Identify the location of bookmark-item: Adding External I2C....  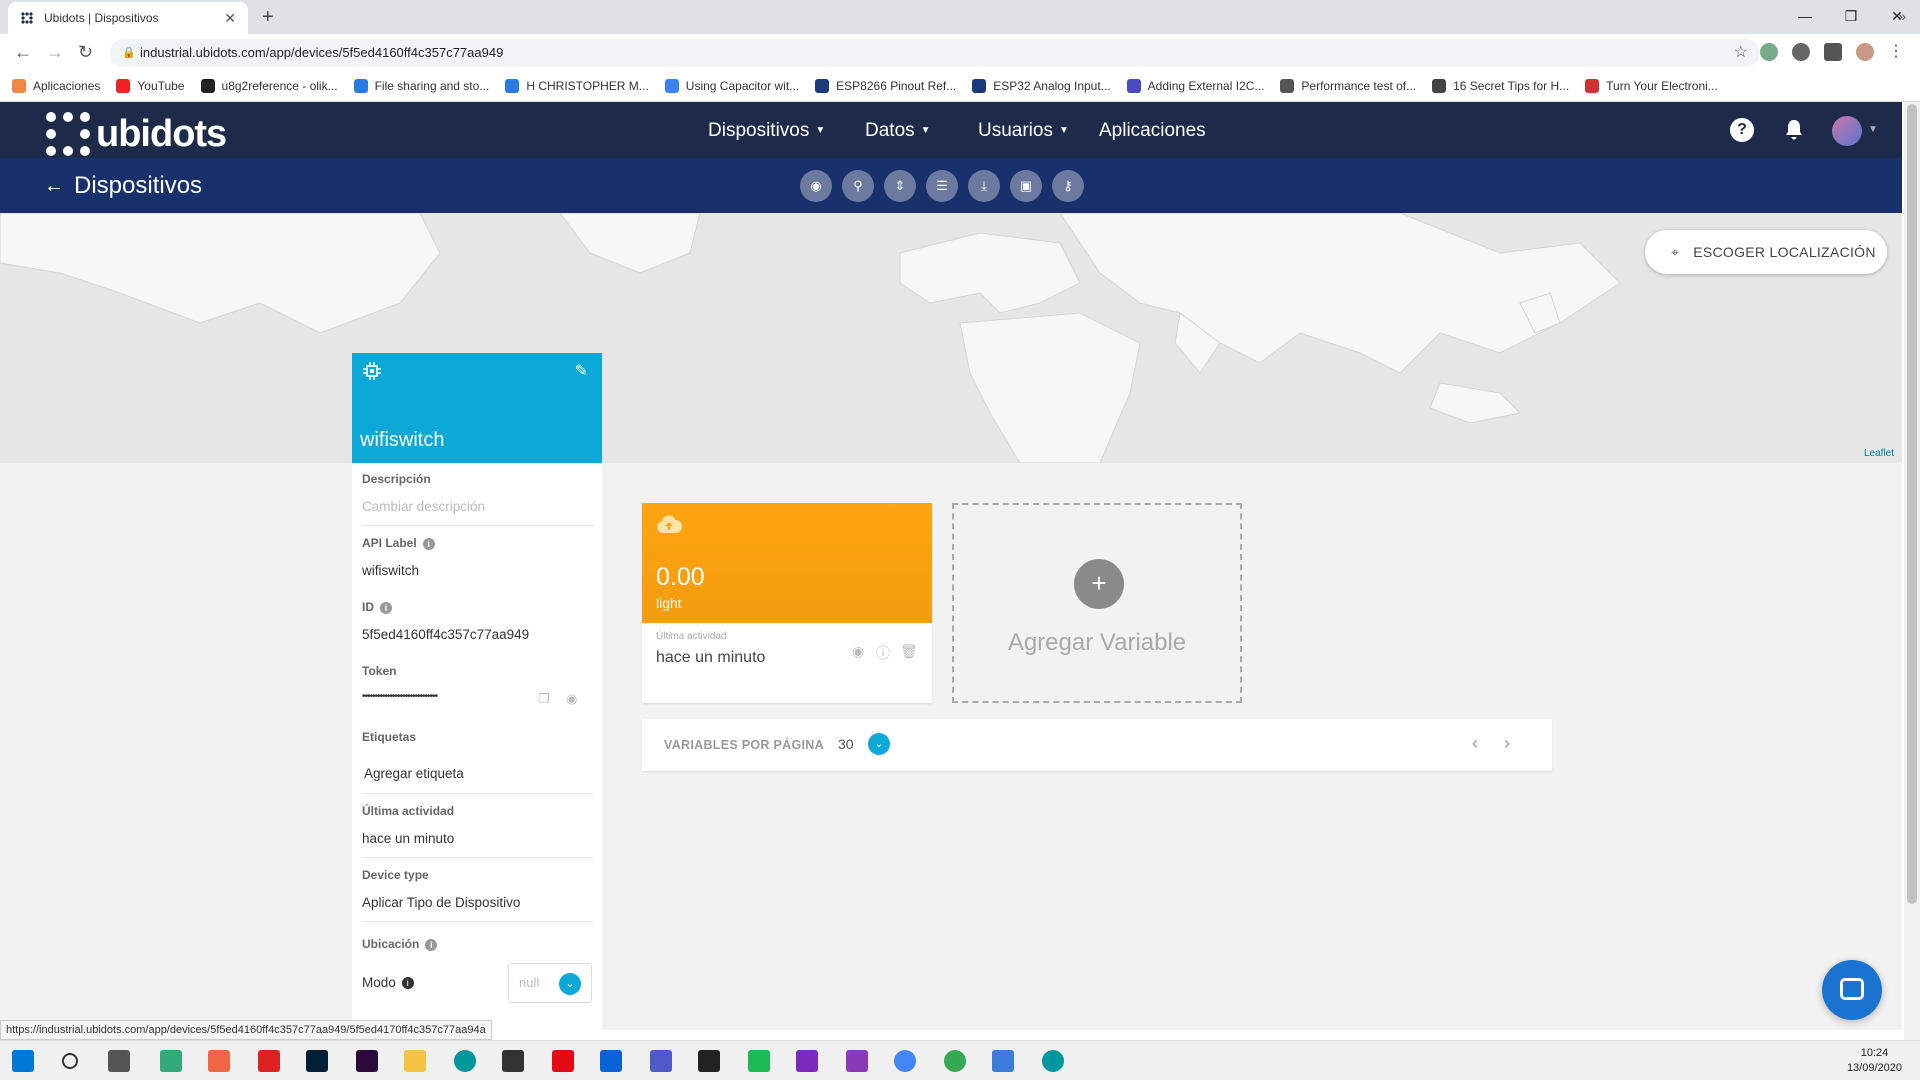
(1195, 85).